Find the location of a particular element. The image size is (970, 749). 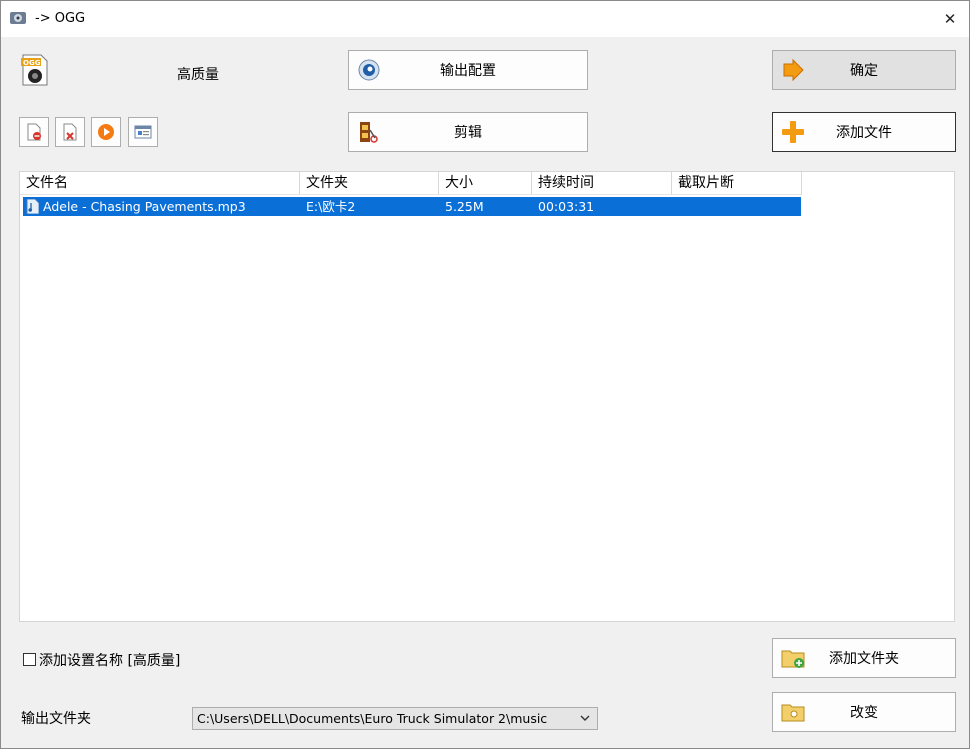

ok-label: 确定 is located at coordinates (864, 71).